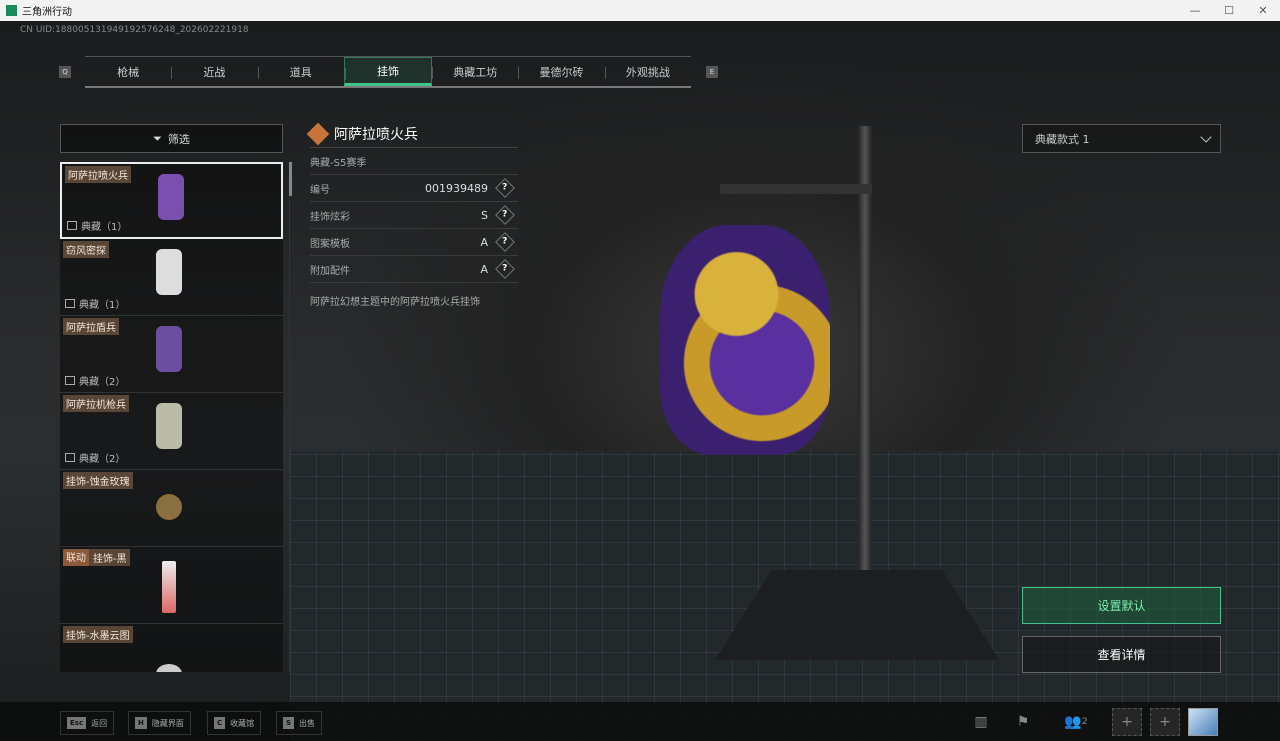 Image resolution: width=1280 pixels, height=741 pixels. What do you see at coordinates (65, 72) in the screenshot?
I see `prev-tab-key: Q` at bounding box center [65, 72].